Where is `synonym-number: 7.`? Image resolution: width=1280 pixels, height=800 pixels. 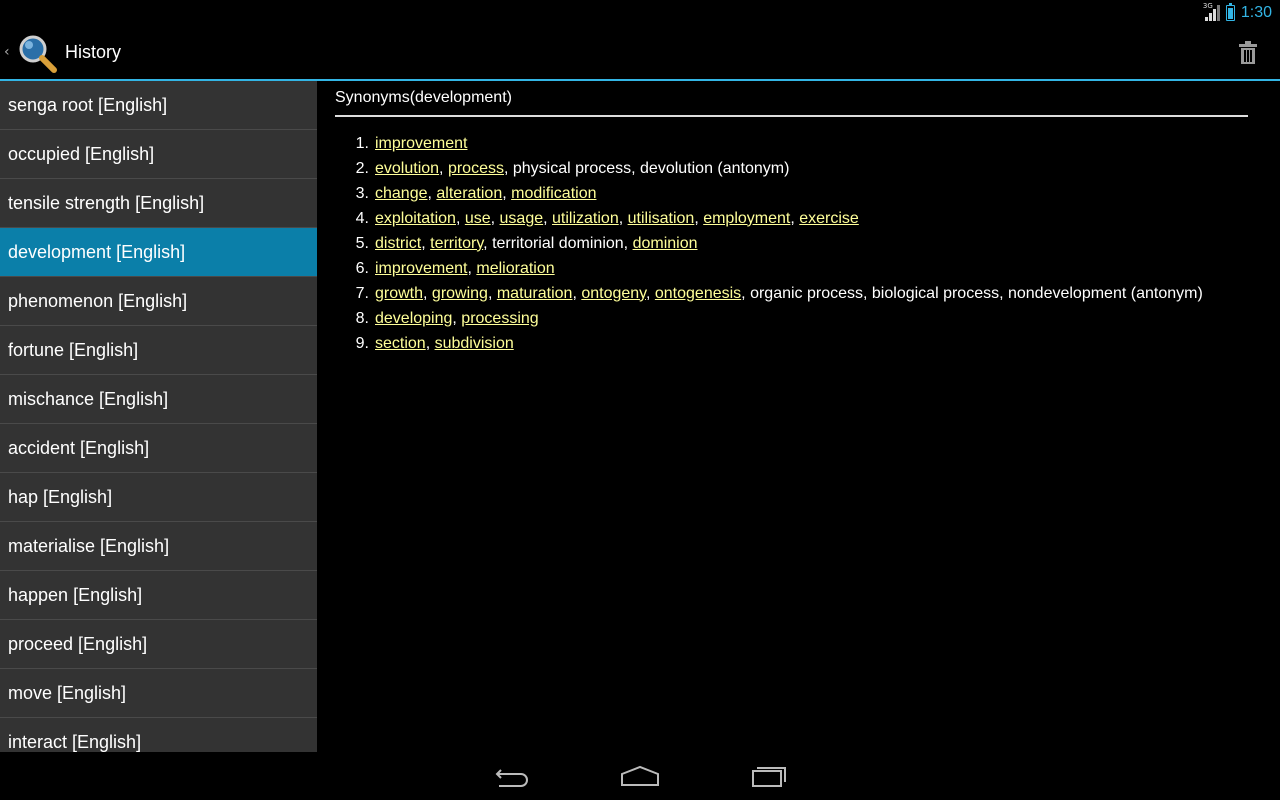 synonym-number: 7. is located at coordinates (362, 293).